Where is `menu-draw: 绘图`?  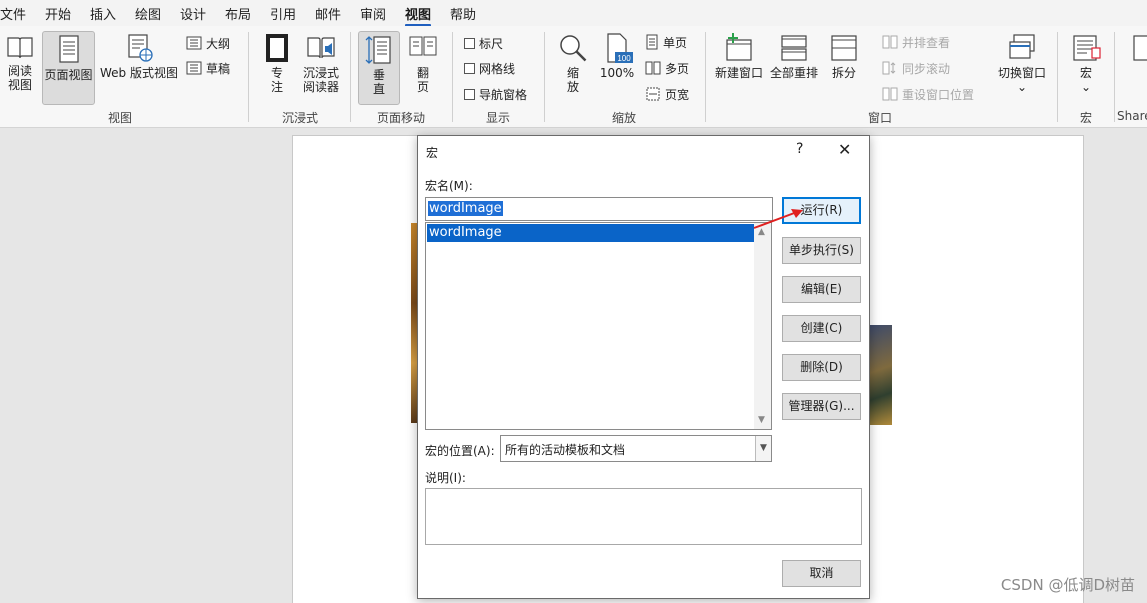
menu-draw: 绘图 is located at coordinates (148, 13).